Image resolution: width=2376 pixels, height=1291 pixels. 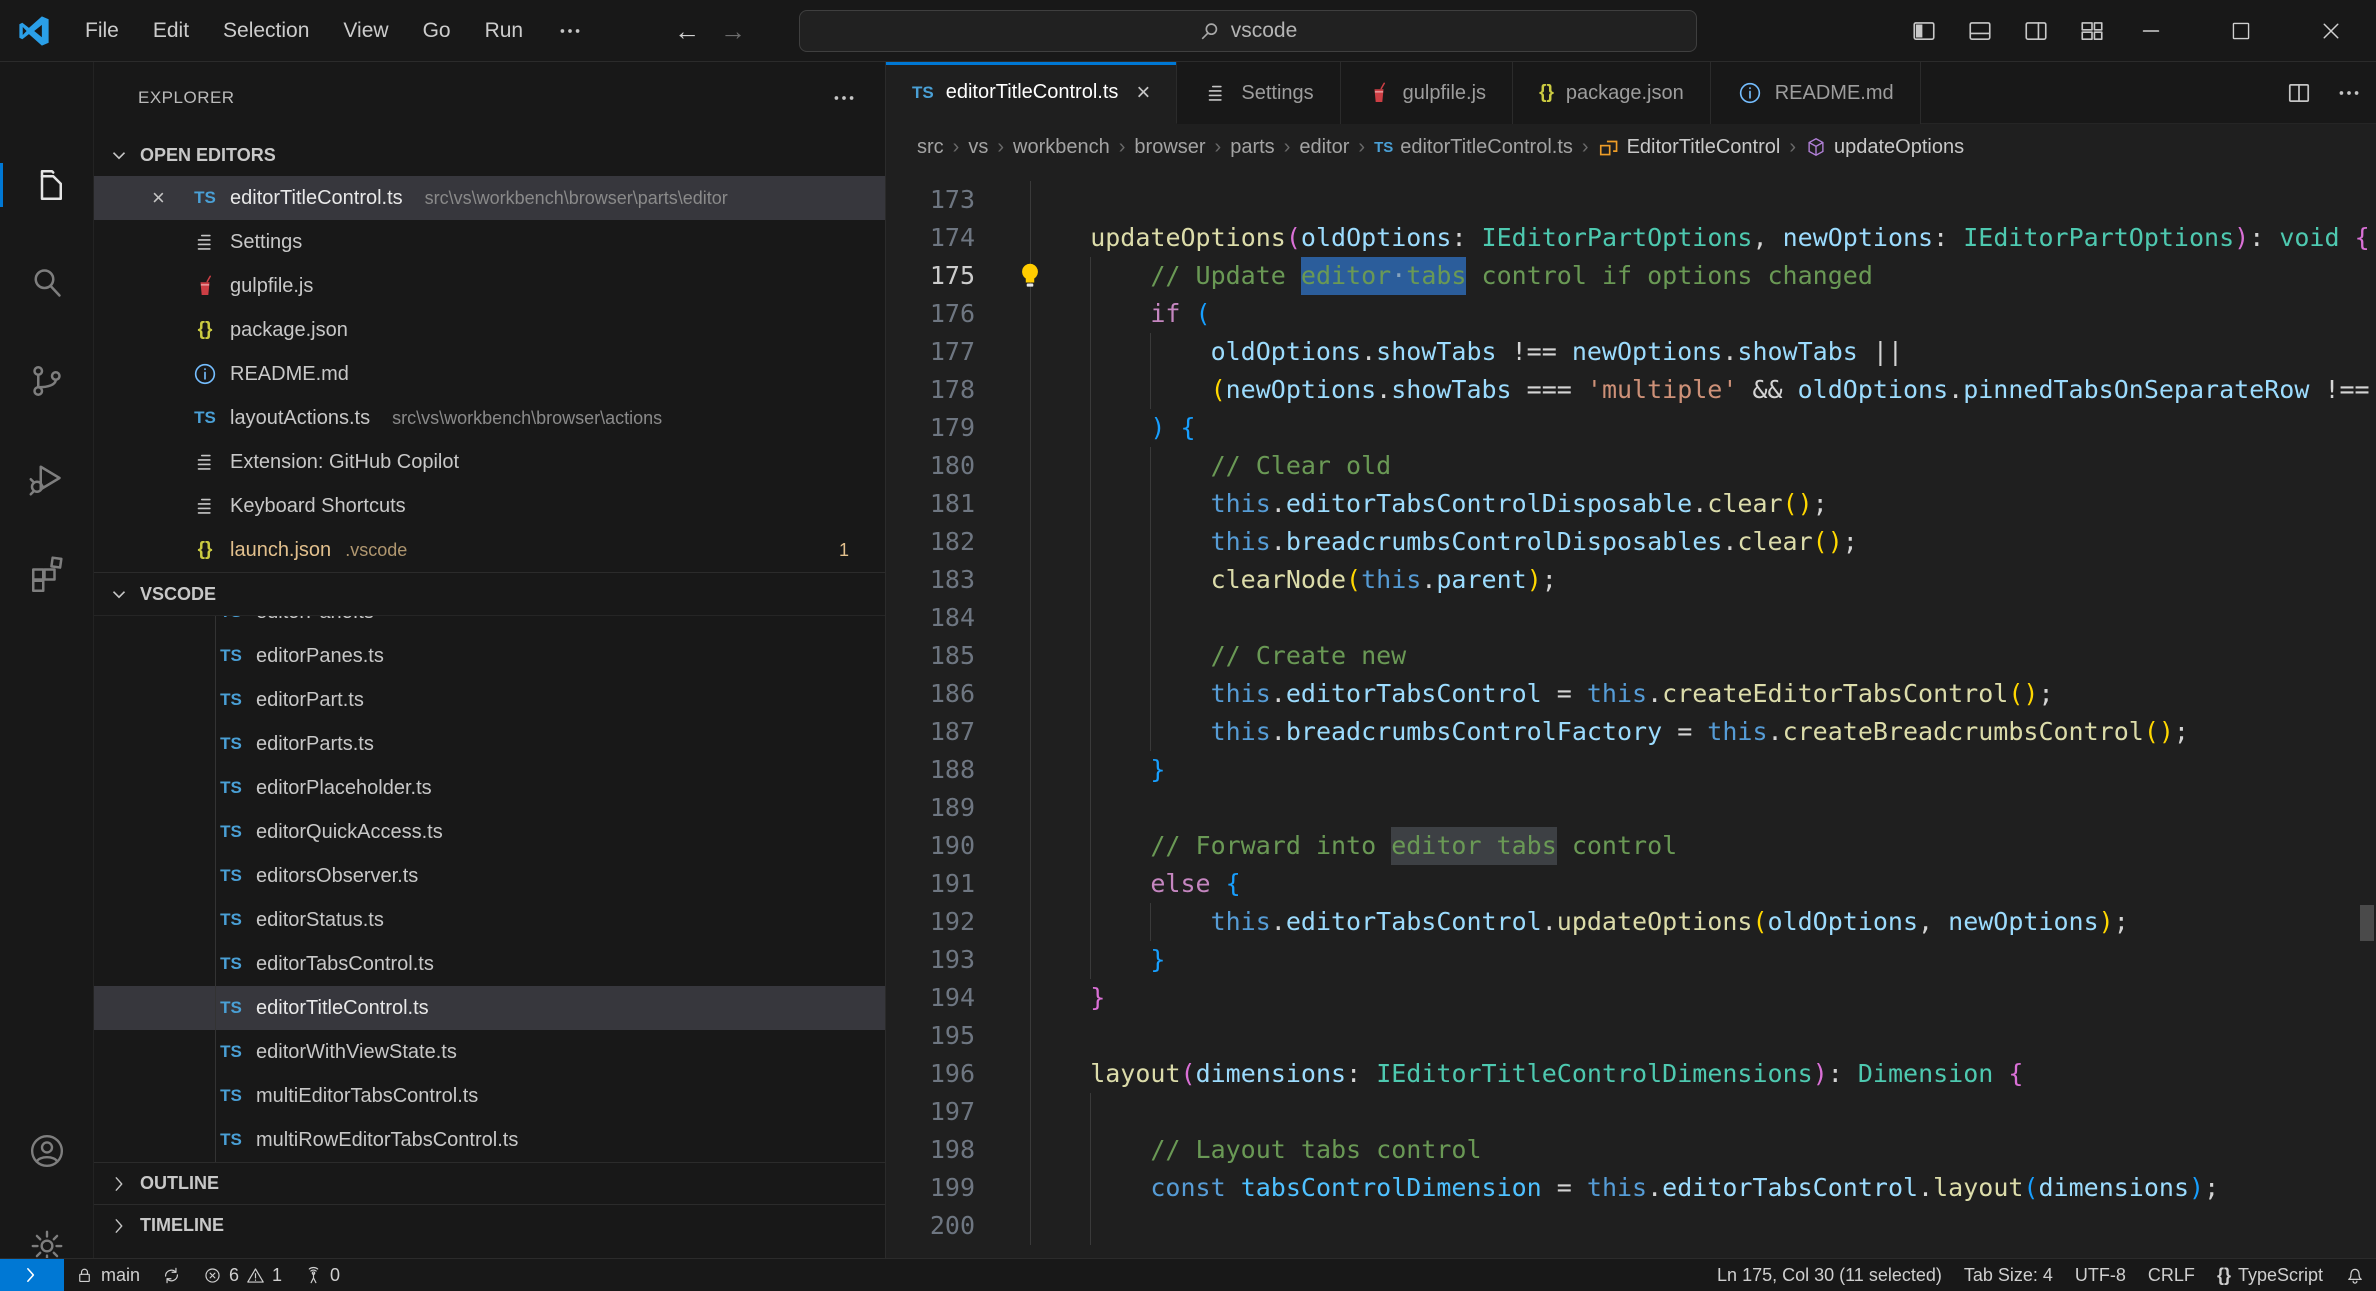 What do you see at coordinates (1061, 147) in the screenshot?
I see `breadcrumb-item: workbench` at bounding box center [1061, 147].